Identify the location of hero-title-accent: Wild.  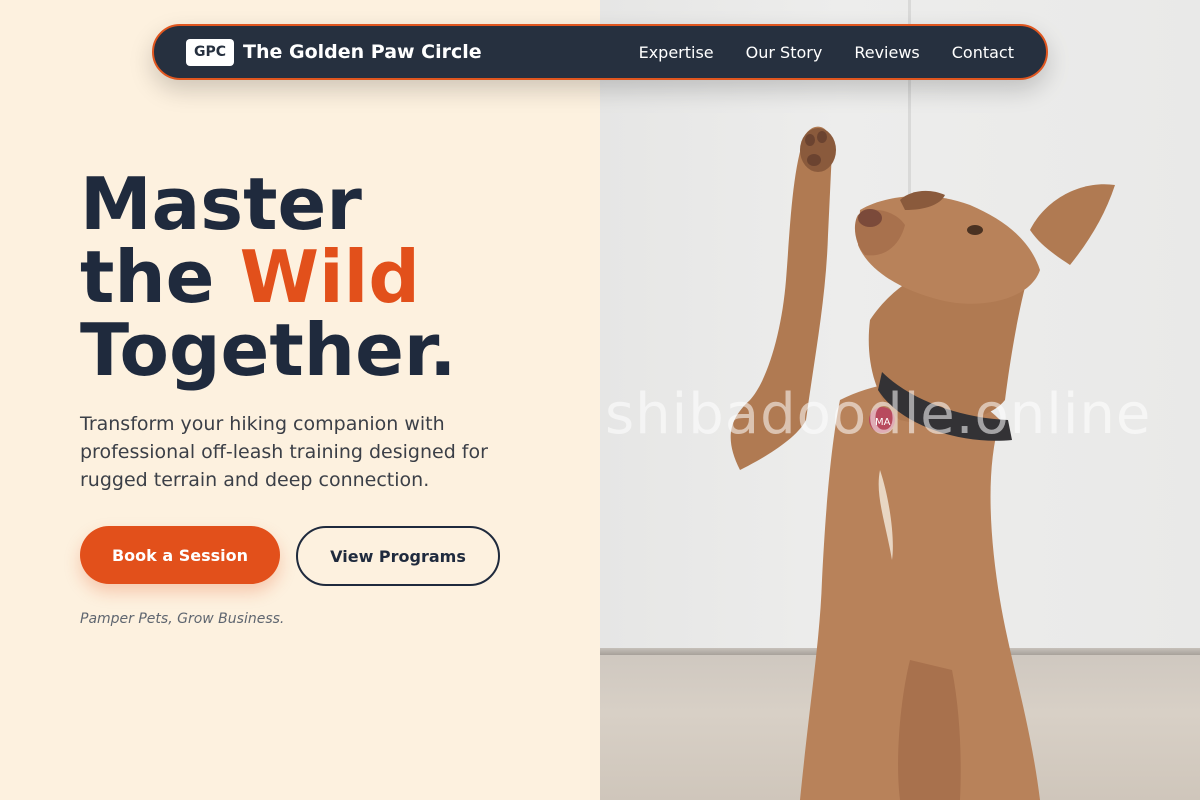
(329, 277).